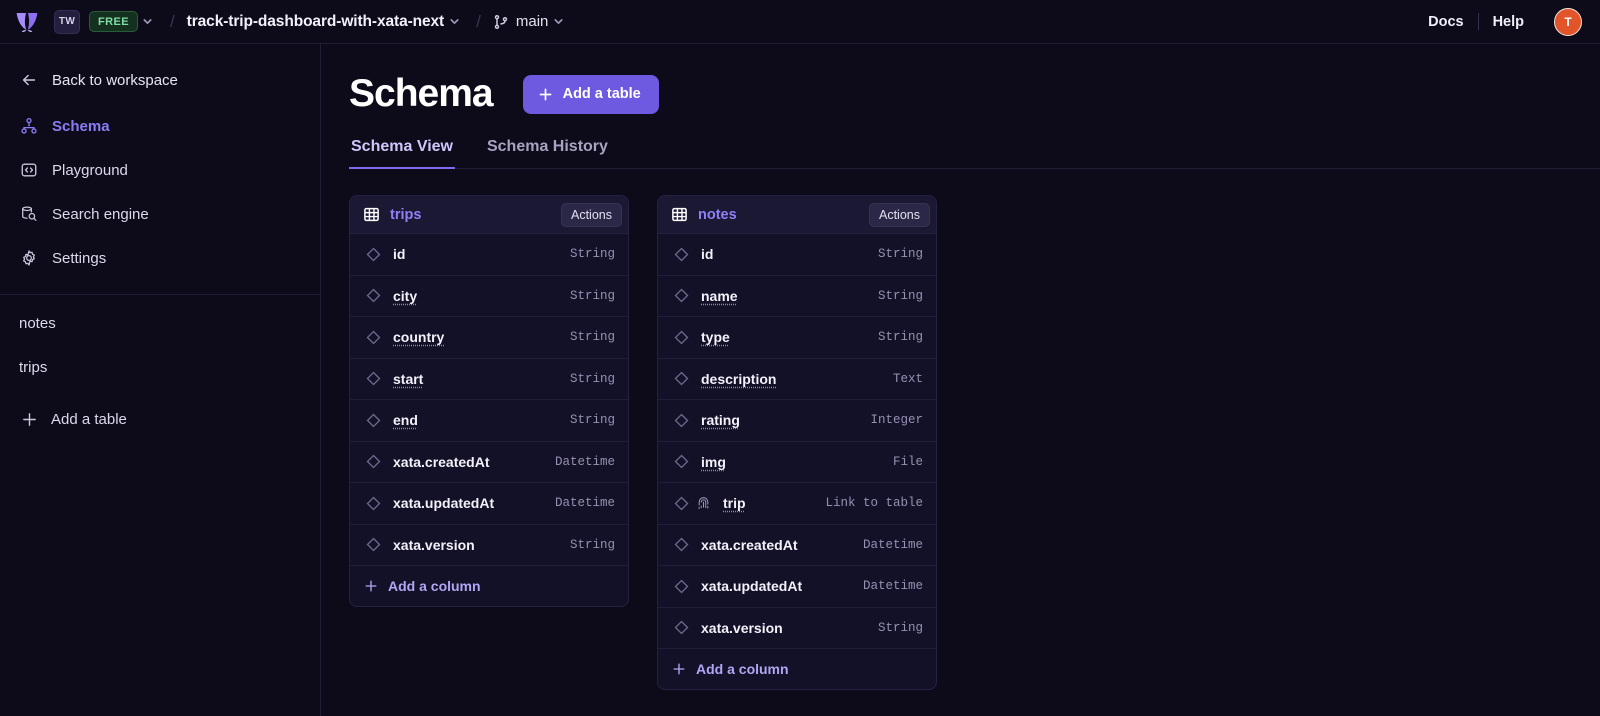  Describe the element at coordinates (27, 22) in the screenshot. I see `xata-butterfly-logo-icon` at that location.